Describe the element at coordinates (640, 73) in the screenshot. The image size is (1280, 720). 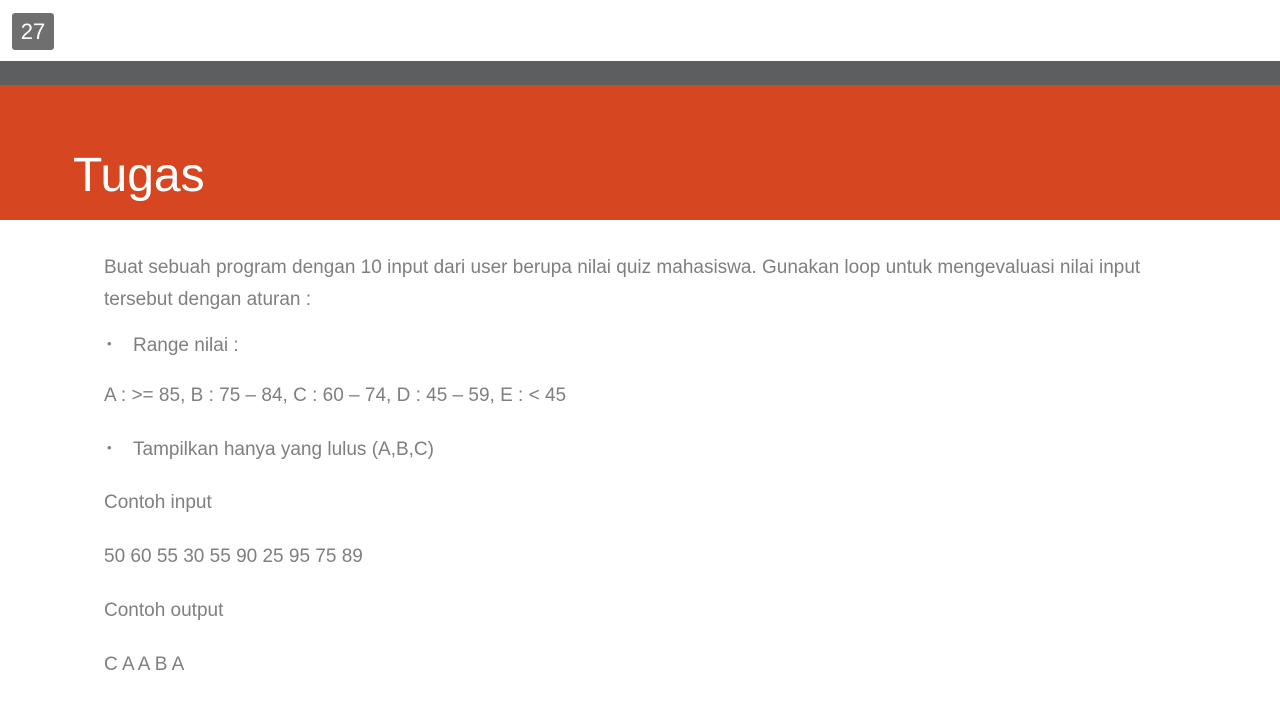
I see `header-dark-band` at that location.